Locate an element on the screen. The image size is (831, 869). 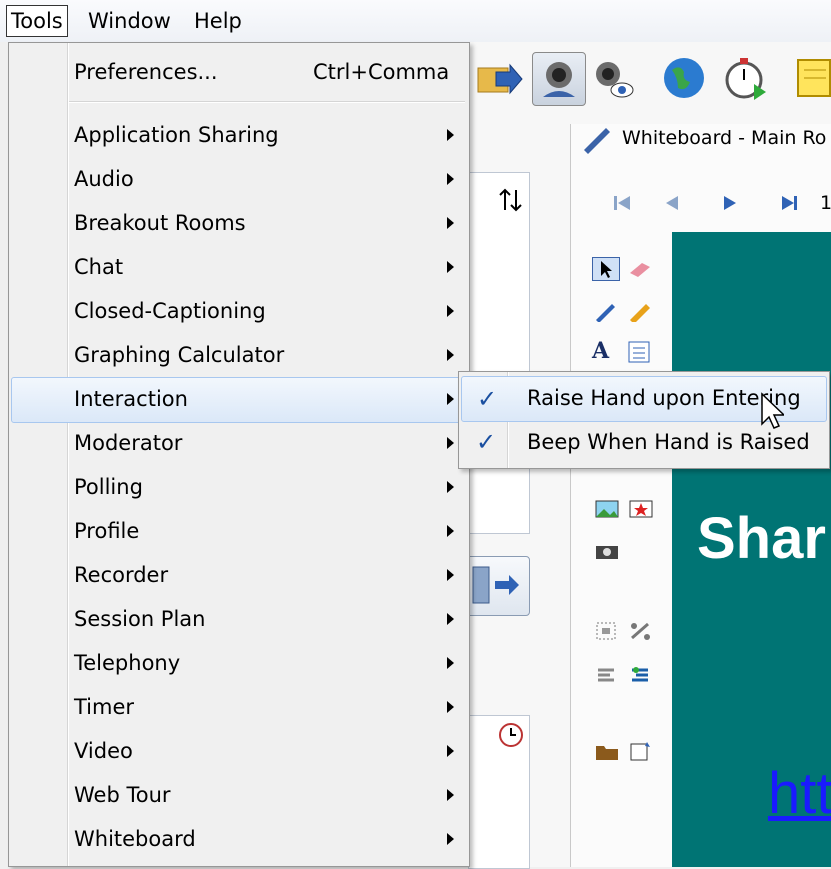
new-page-icon is located at coordinates (640, 751).